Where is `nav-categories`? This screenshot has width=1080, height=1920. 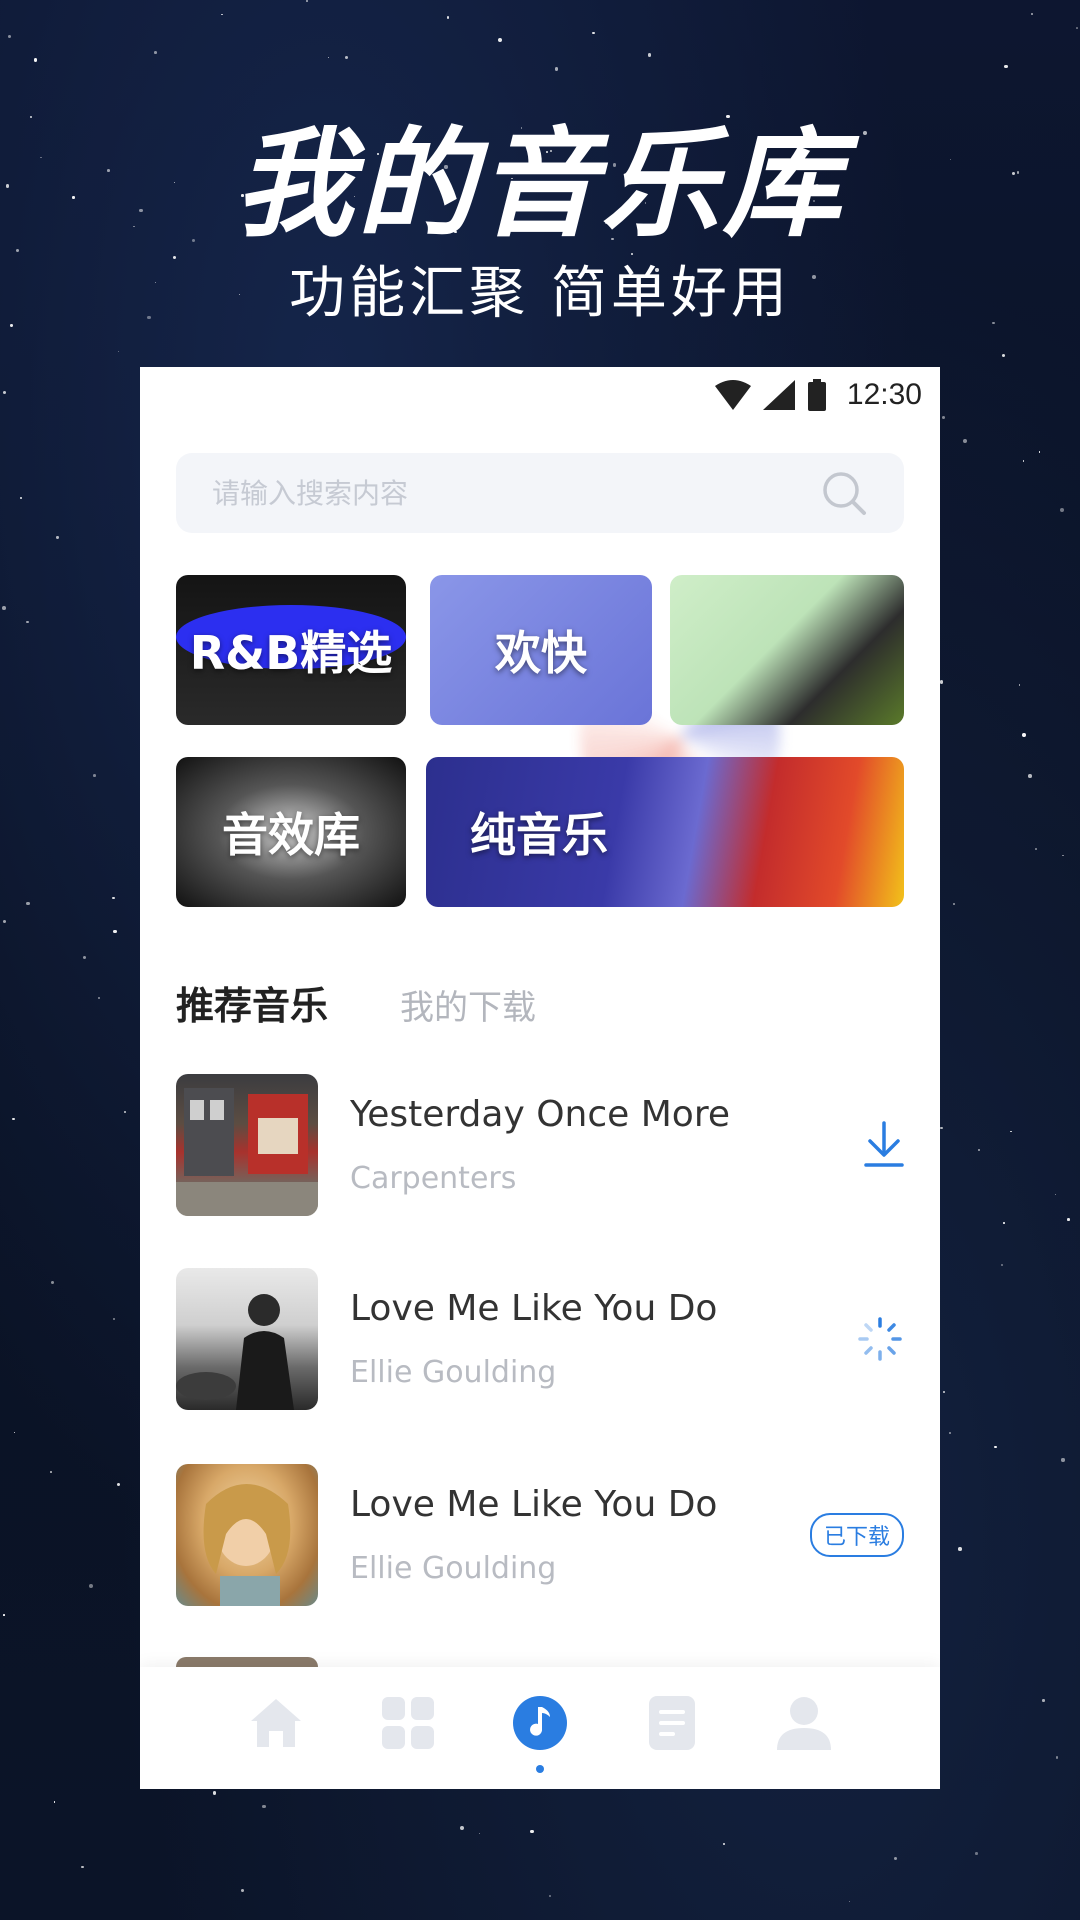
nav-categories is located at coordinates (408, 1723).